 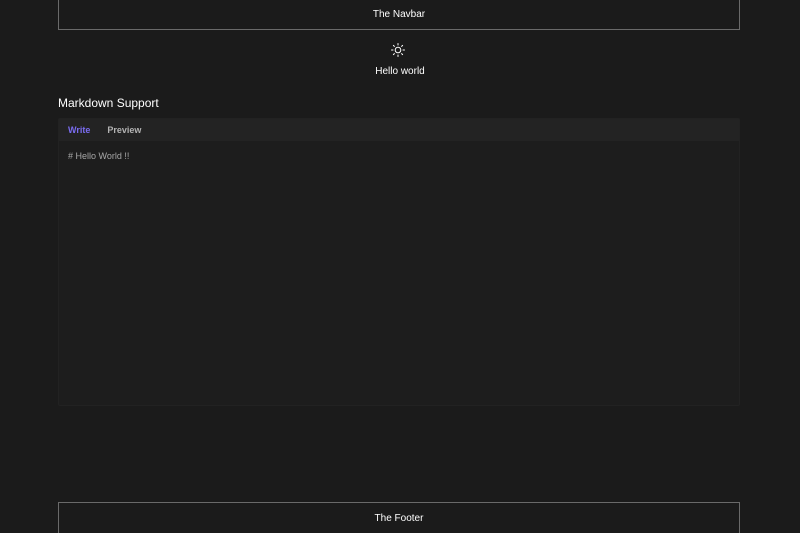 What do you see at coordinates (399, 156) in the screenshot?
I see `editor-textarea: # Hello World !!` at bounding box center [399, 156].